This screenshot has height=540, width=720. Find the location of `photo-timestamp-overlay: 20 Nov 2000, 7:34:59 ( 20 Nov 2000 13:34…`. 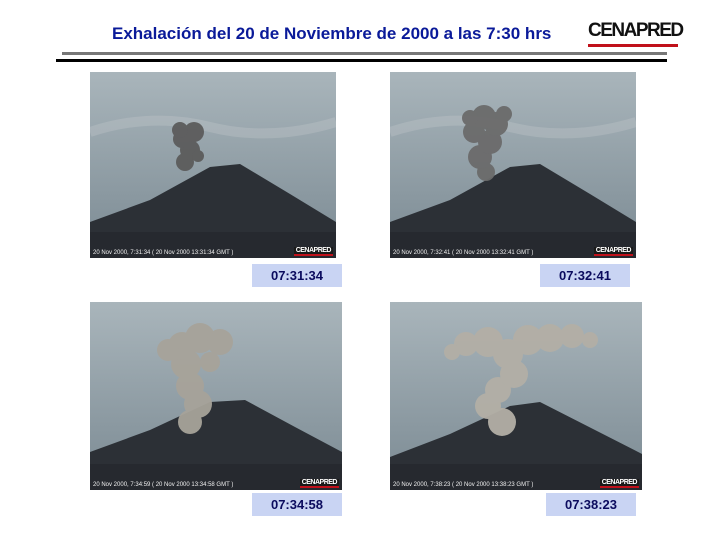

photo-timestamp-overlay: 20 Nov 2000, 7:34:59 ( 20 Nov 2000 13:34… is located at coordinates (163, 485).